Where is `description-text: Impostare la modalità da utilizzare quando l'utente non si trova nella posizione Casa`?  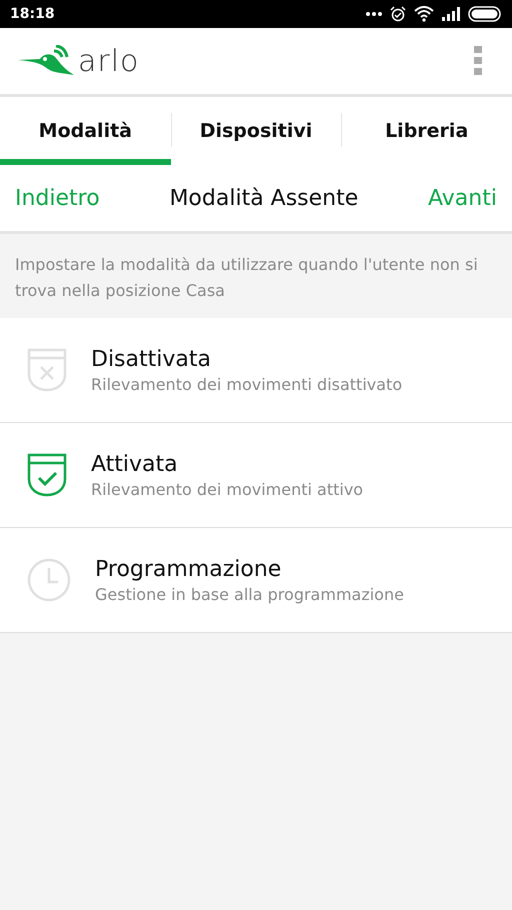 description-text: Impostare la modalità da utilizzare quando l'utente non si trova nella posizione Casa is located at coordinates (246, 278).